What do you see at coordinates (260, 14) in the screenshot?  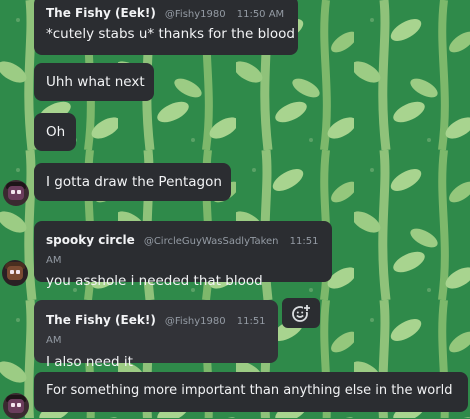 I see `timestamp: 11:50 AM` at bounding box center [260, 14].